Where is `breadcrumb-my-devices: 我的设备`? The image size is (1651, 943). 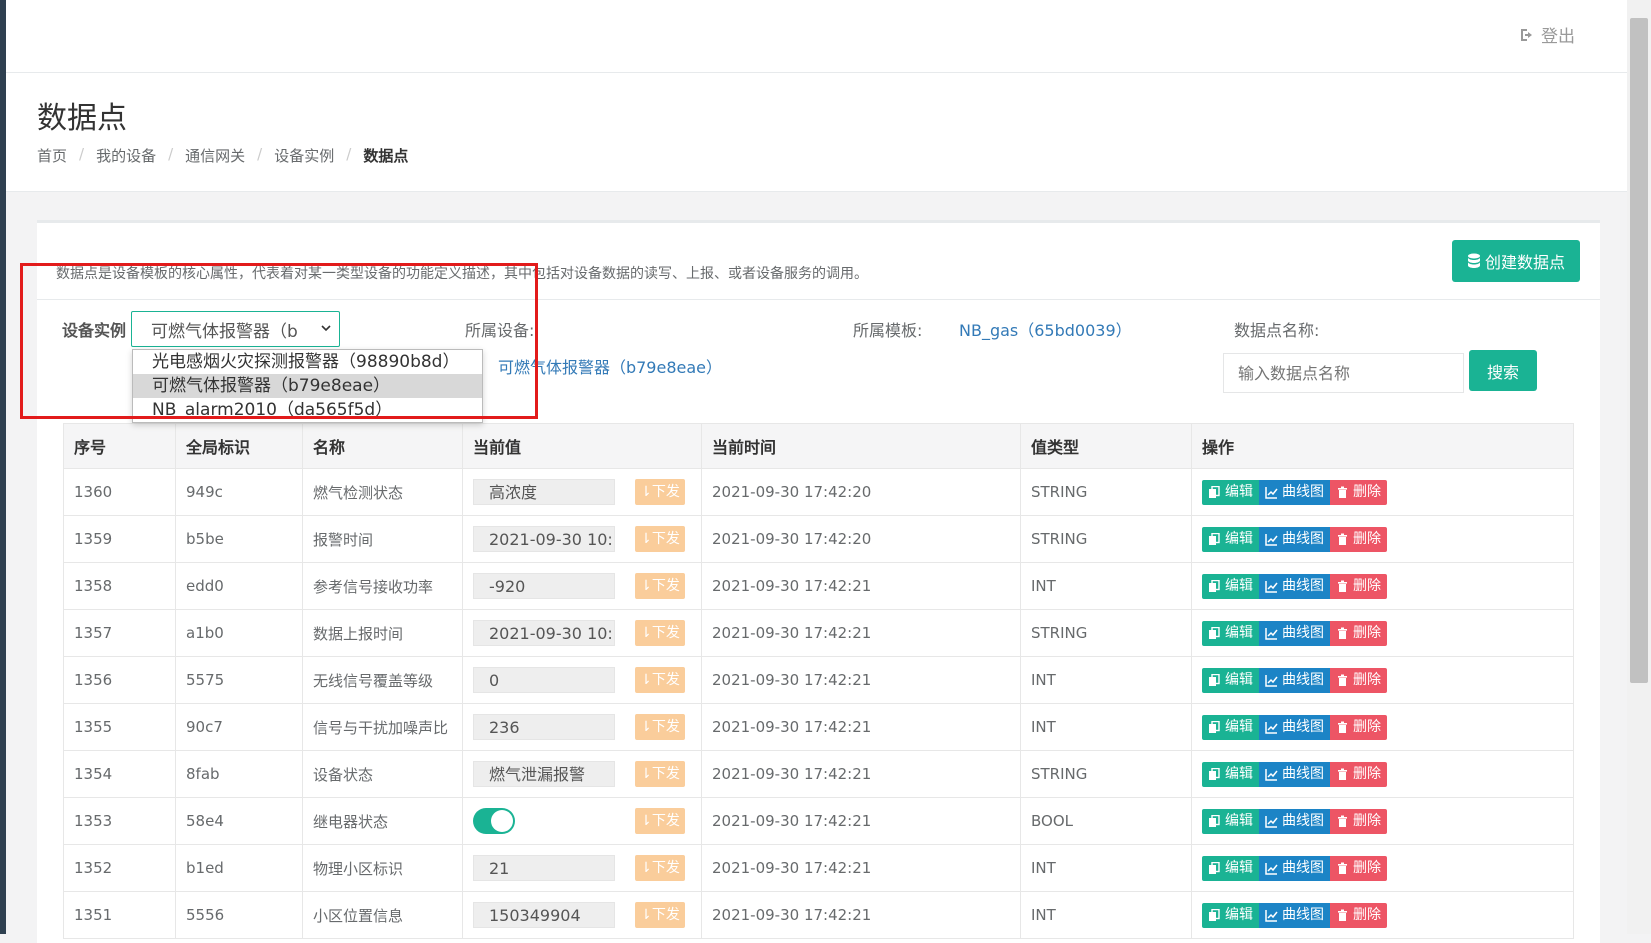 breadcrumb-my-devices: 我的设备 is located at coordinates (126, 155).